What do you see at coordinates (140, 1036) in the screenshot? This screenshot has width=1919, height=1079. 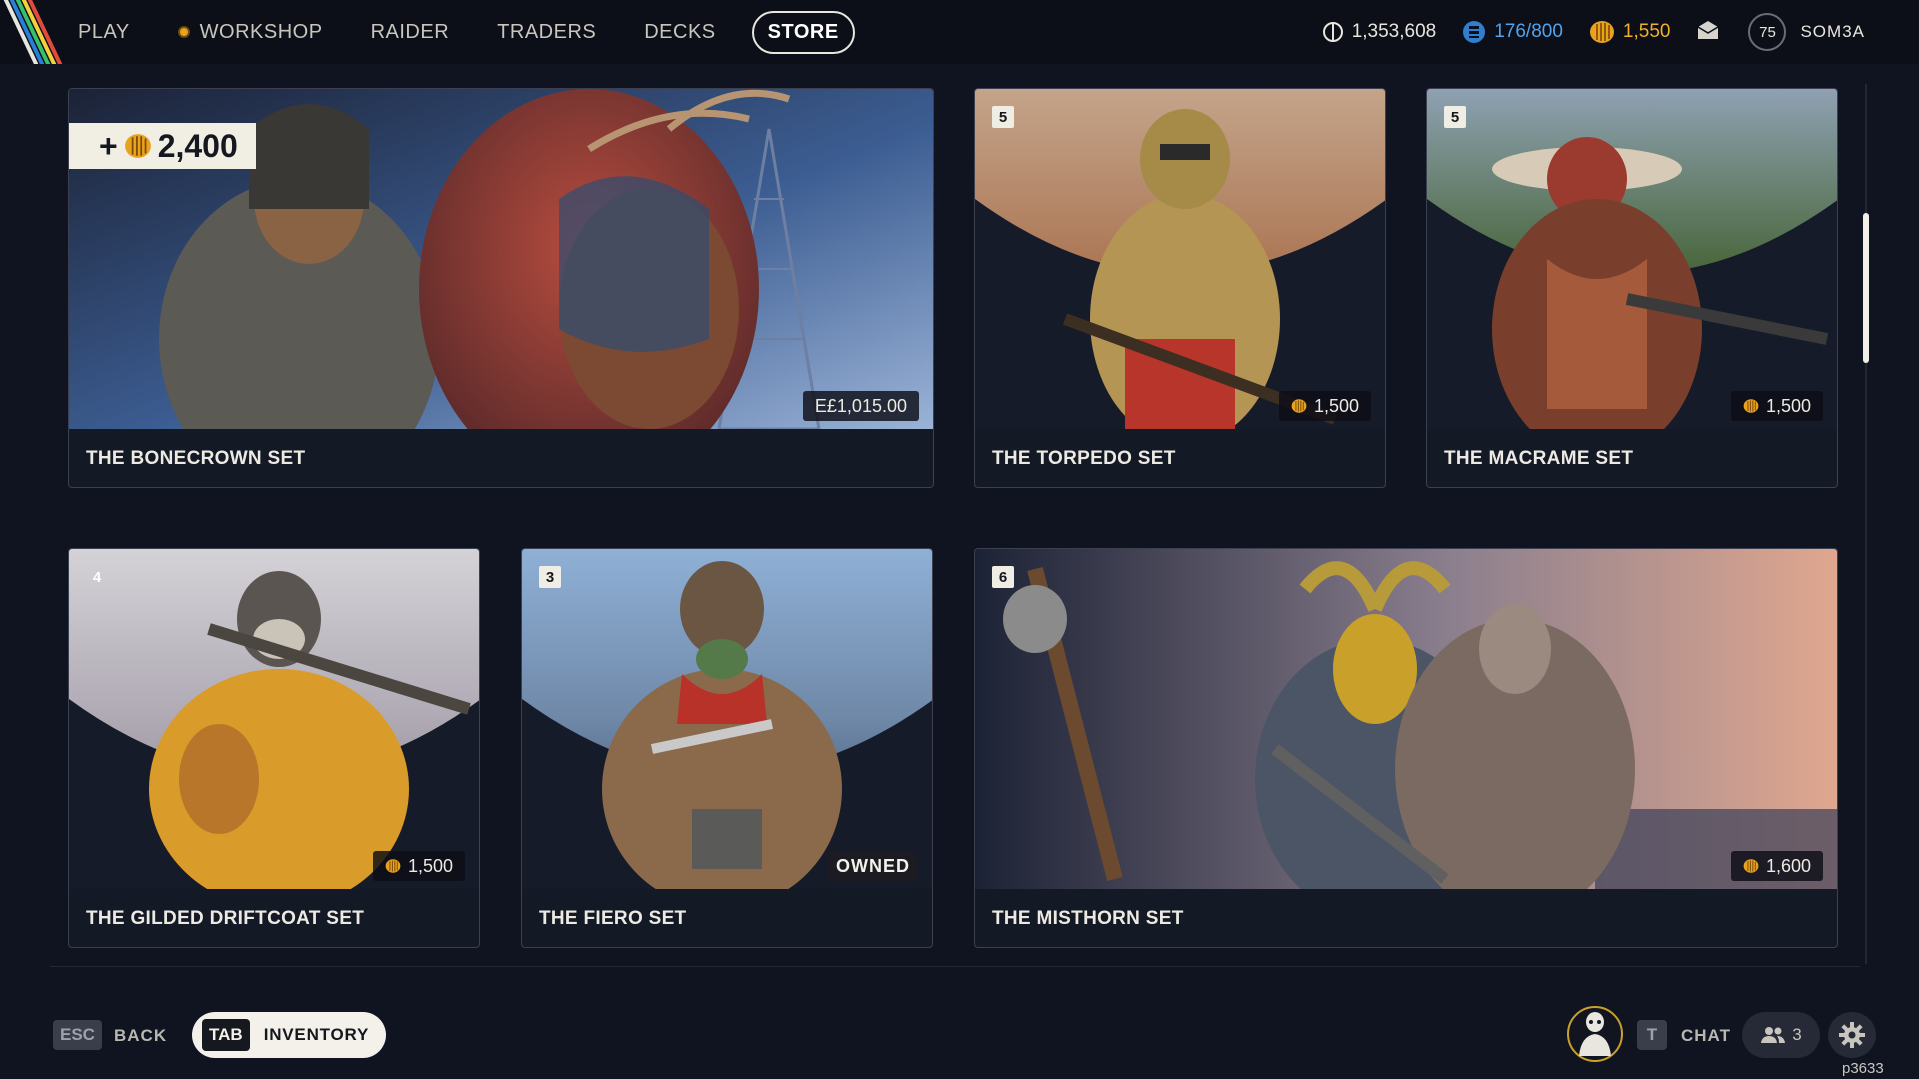 I see `back-button: BACK` at bounding box center [140, 1036].